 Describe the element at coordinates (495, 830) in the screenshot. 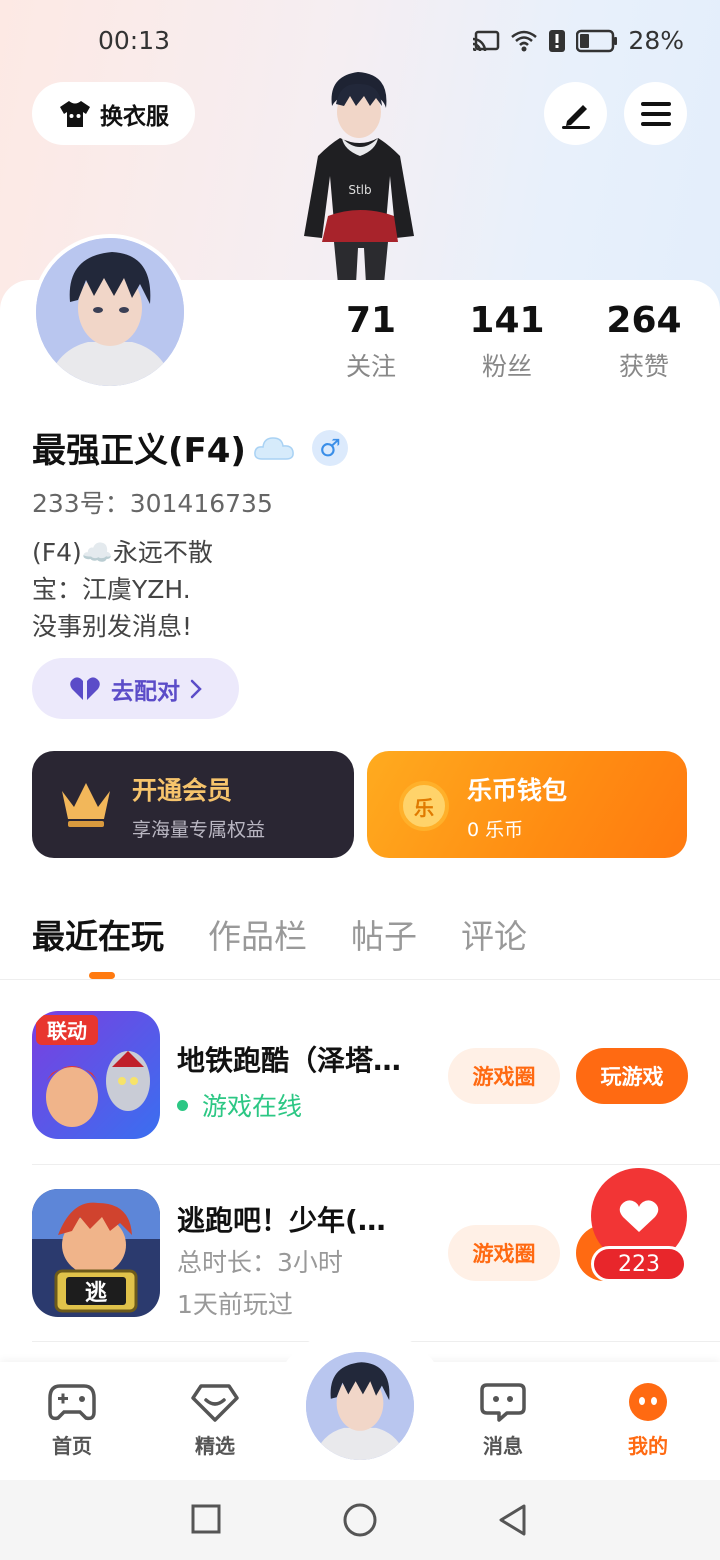

I see `wallet-balance: 0 乐币` at that location.